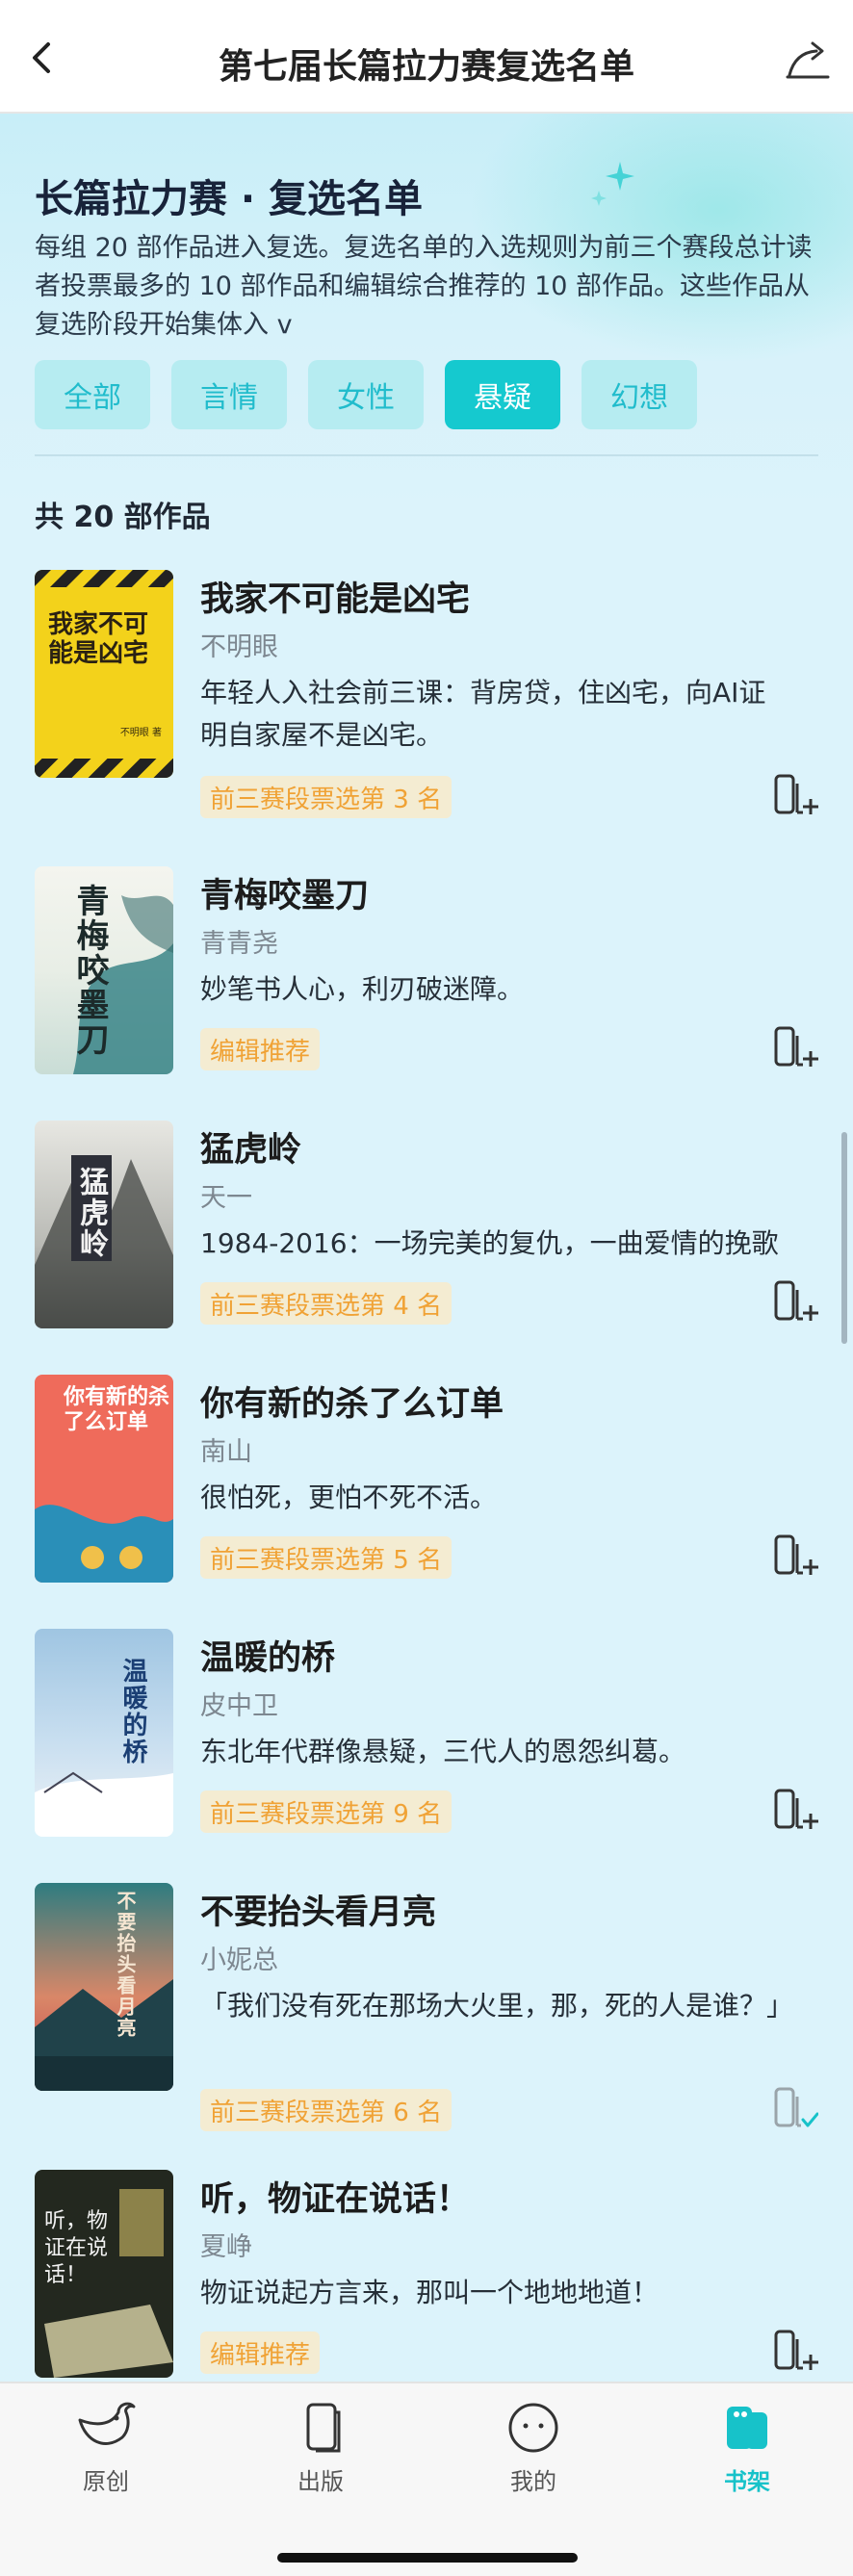 The image size is (853, 2576). Describe the element at coordinates (427, 2558) in the screenshot. I see `home-indicator` at that location.